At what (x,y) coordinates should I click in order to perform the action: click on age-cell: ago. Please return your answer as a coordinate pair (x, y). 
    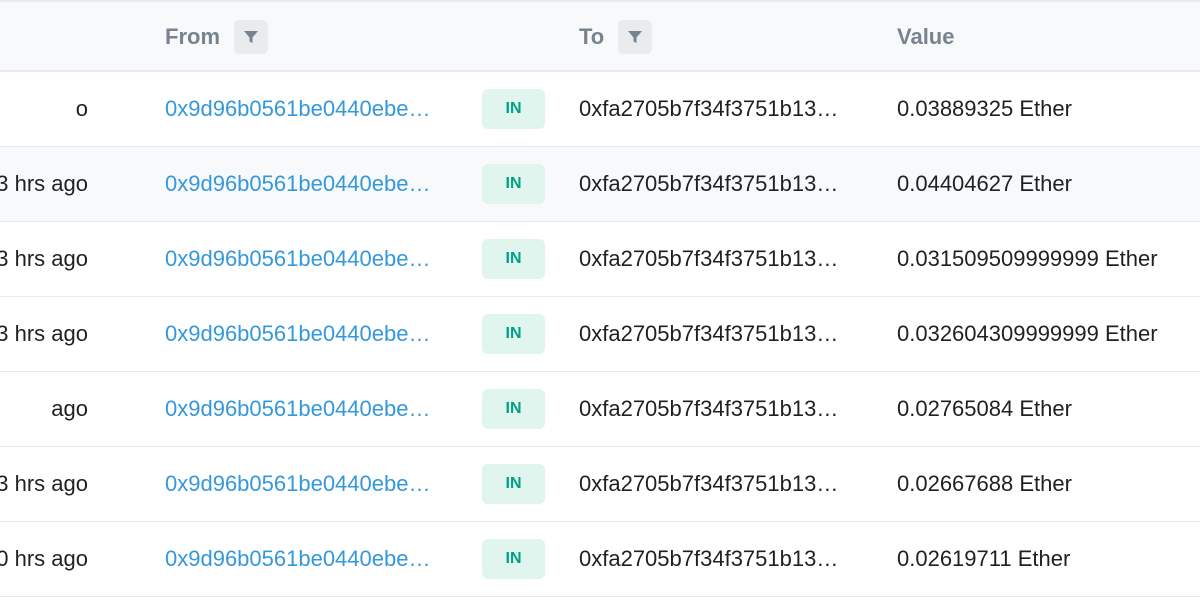
    Looking at the image, I should click on (69, 408).